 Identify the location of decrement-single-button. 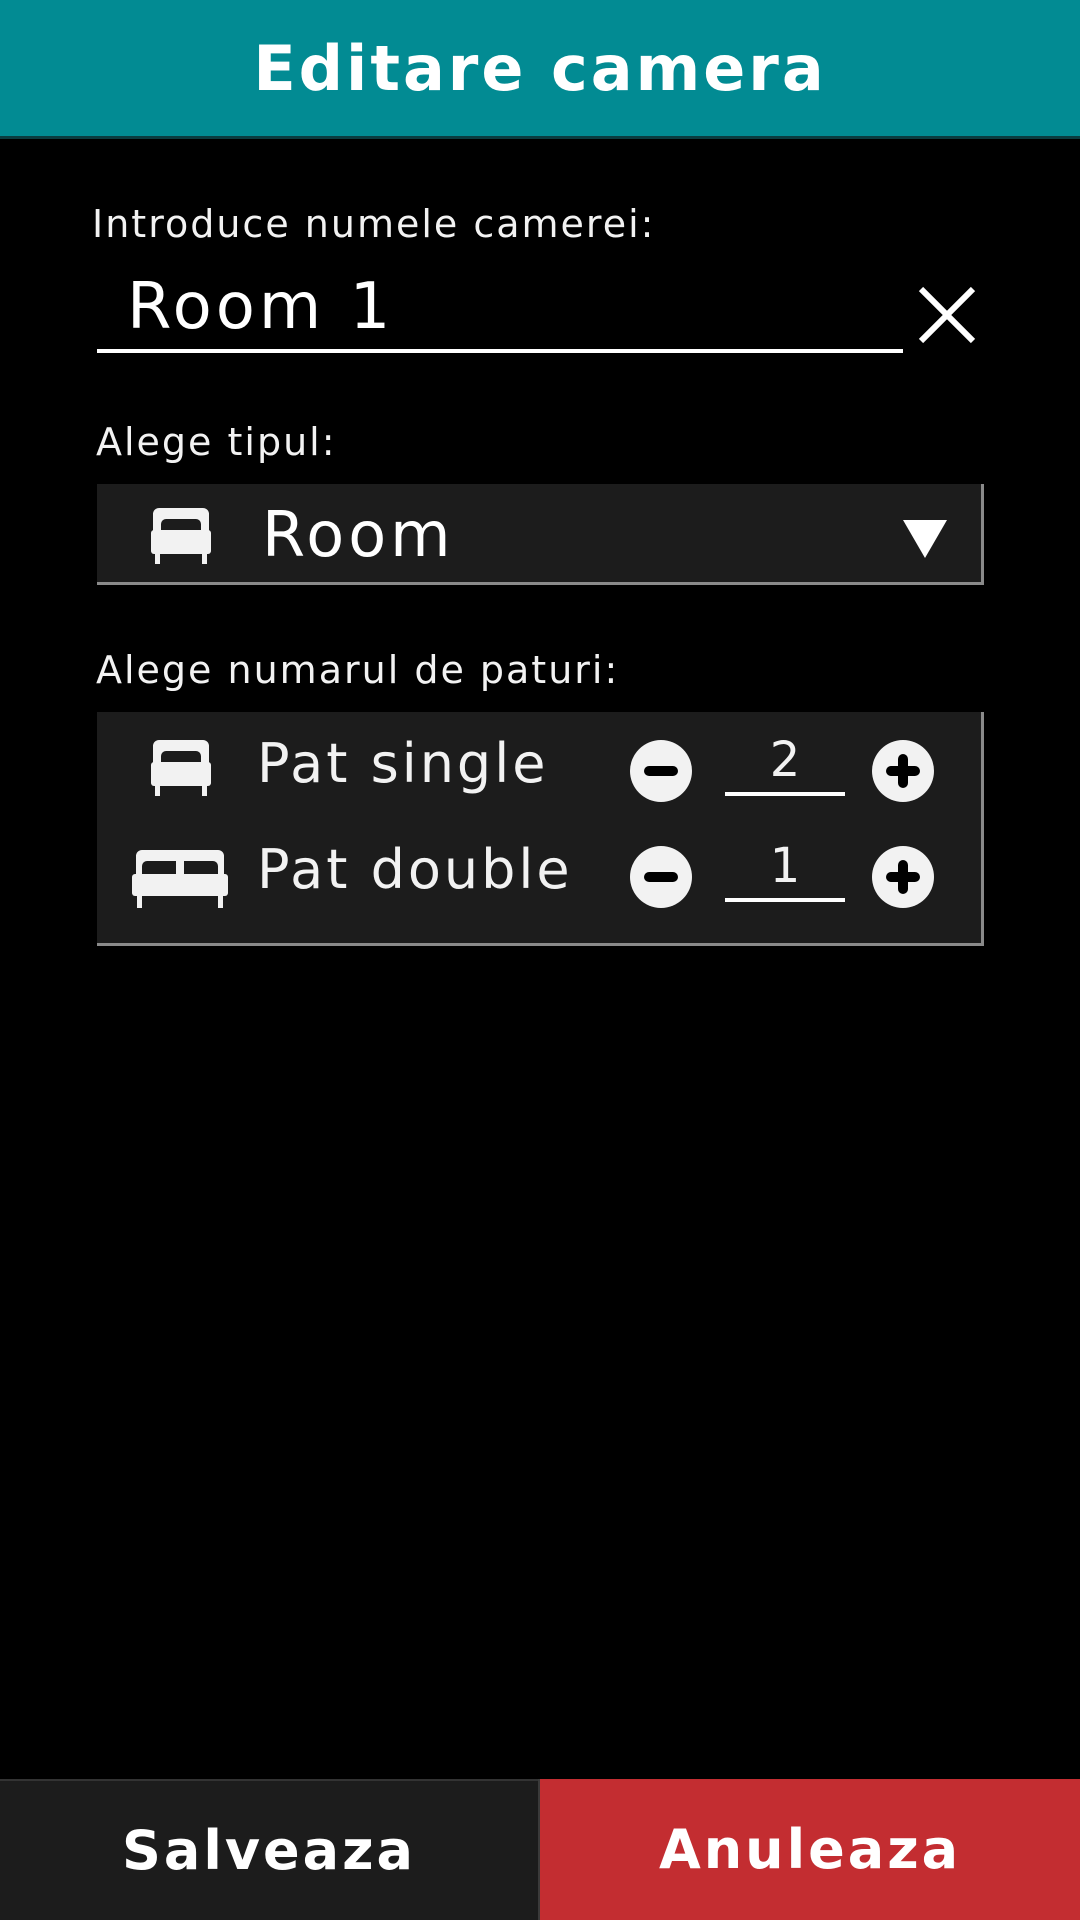
(661, 771).